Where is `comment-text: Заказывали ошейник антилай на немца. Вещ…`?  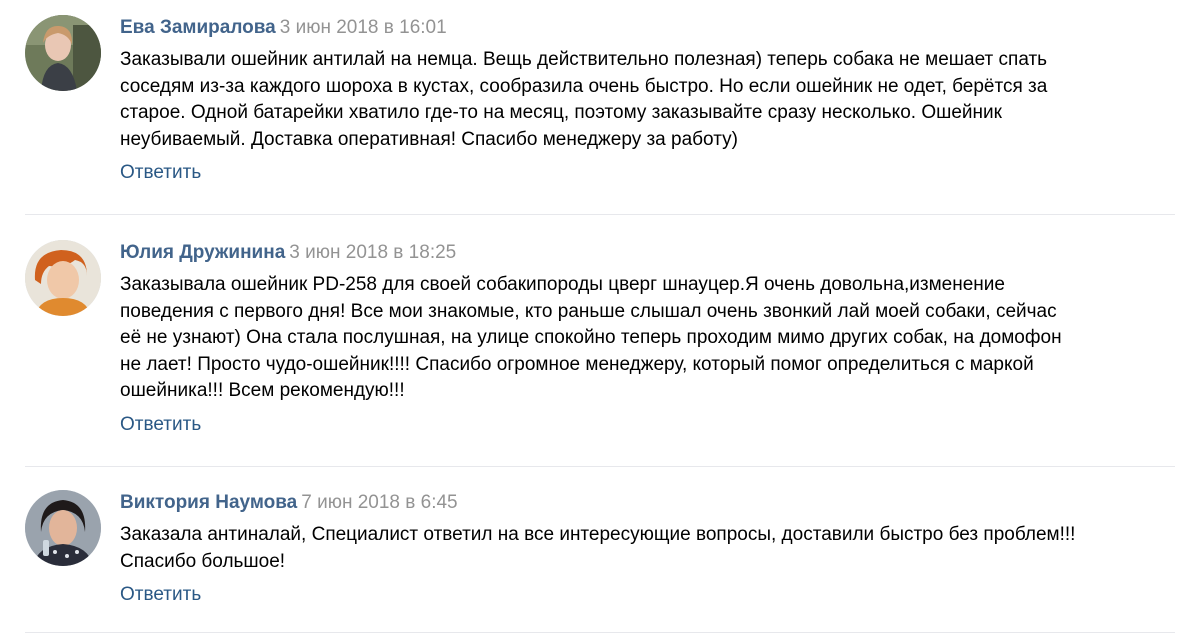 comment-text: Заказывали ошейник антилай на немца. Вещ… is located at coordinates (584, 99).